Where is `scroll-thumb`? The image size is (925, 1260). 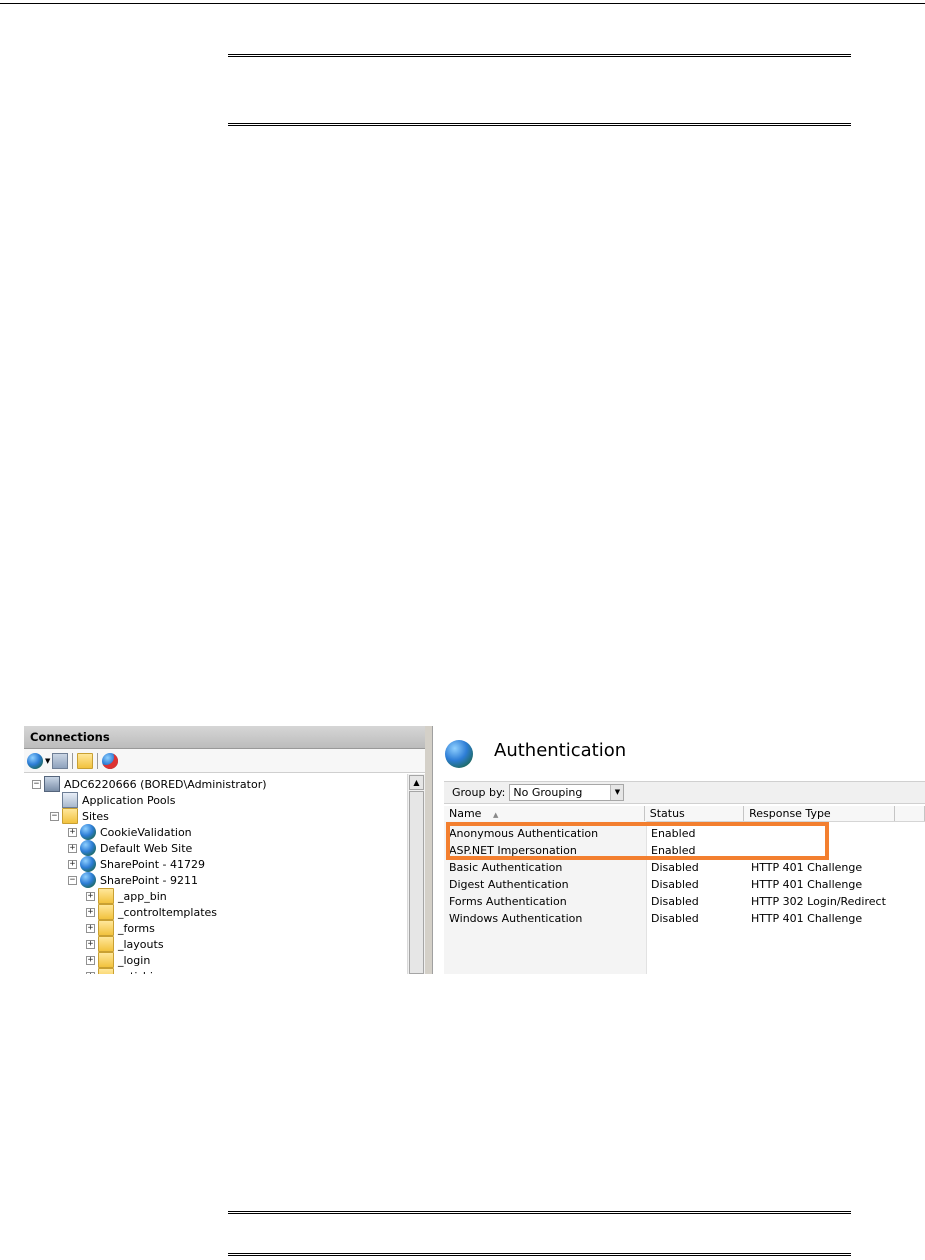
scroll-thumb is located at coordinates (416, 882).